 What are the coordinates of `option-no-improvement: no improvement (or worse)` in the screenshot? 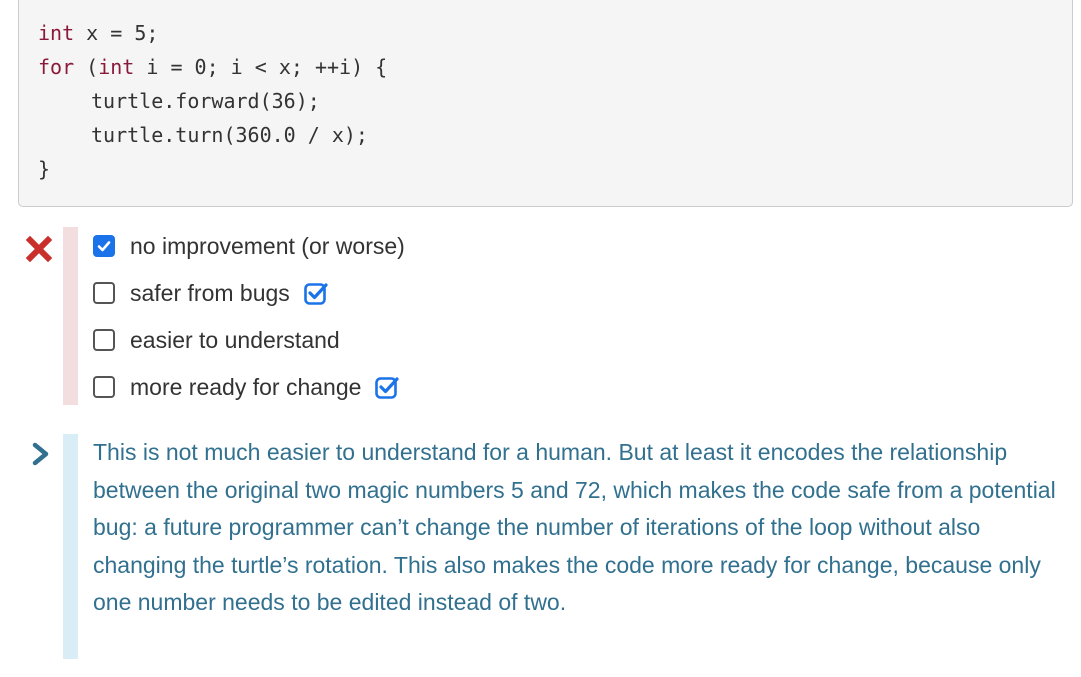 It's located at (249, 246).